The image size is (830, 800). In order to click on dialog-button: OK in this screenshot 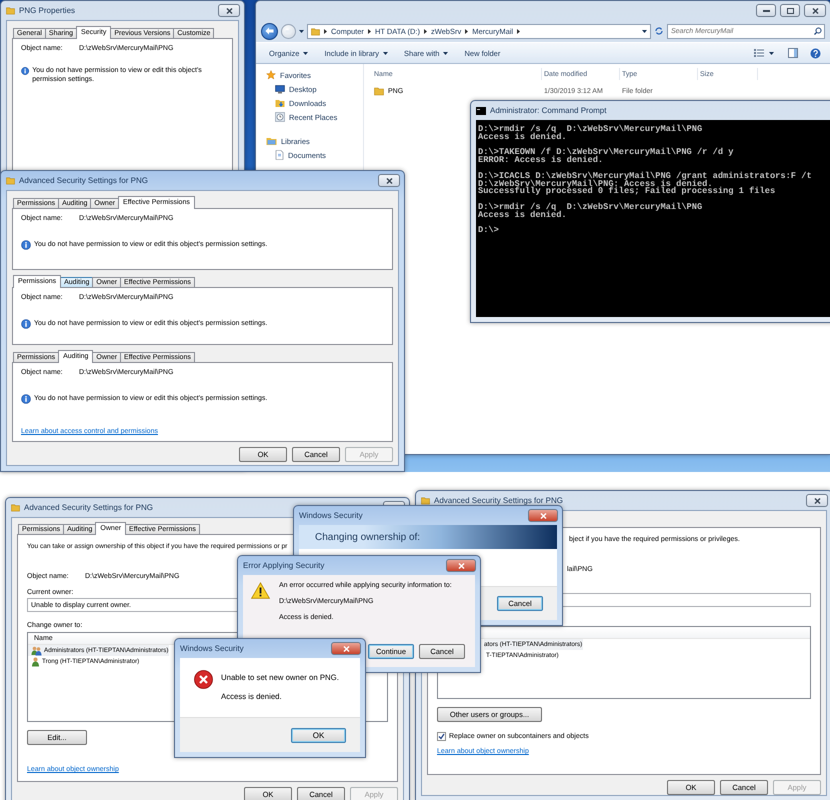, I will do `click(318, 735)`.